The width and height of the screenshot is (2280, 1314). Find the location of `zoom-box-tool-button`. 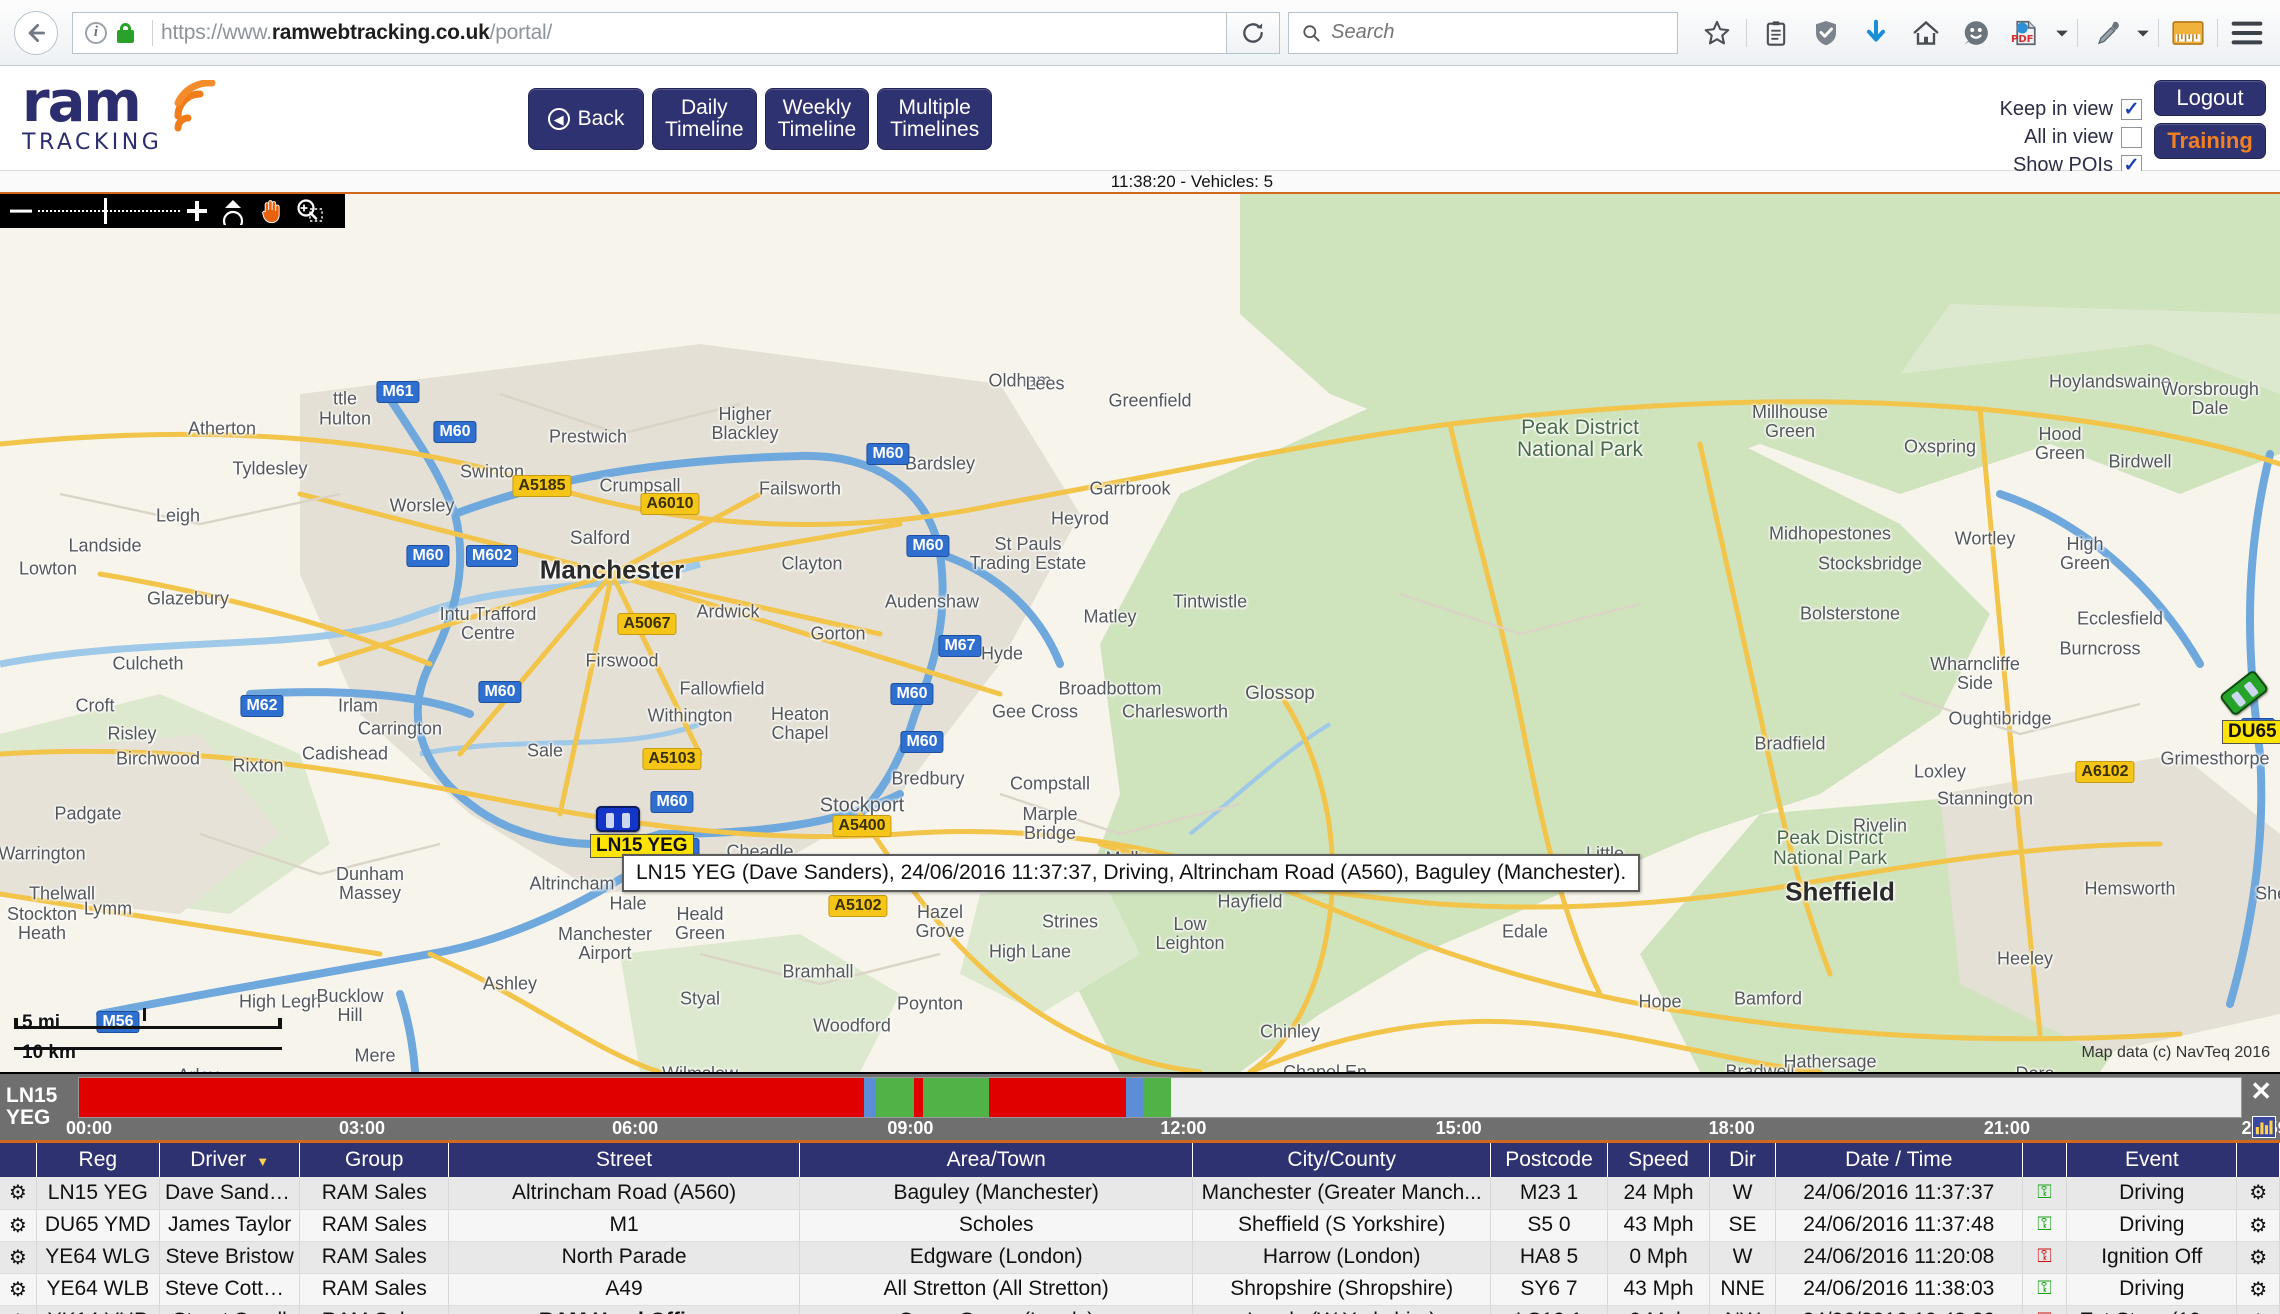

zoom-box-tool-button is located at coordinates (309, 211).